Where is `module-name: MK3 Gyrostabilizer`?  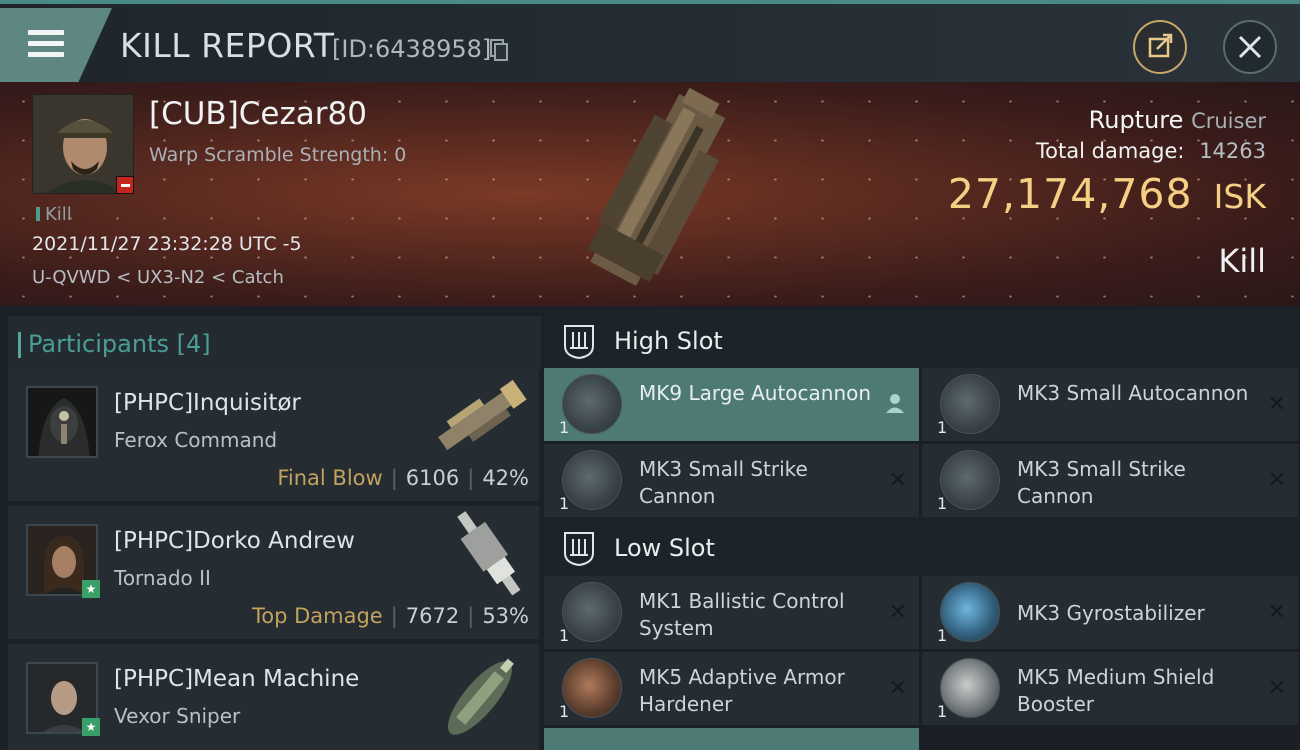 module-name: MK3 Gyrostabilizer is located at coordinates (1111, 613).